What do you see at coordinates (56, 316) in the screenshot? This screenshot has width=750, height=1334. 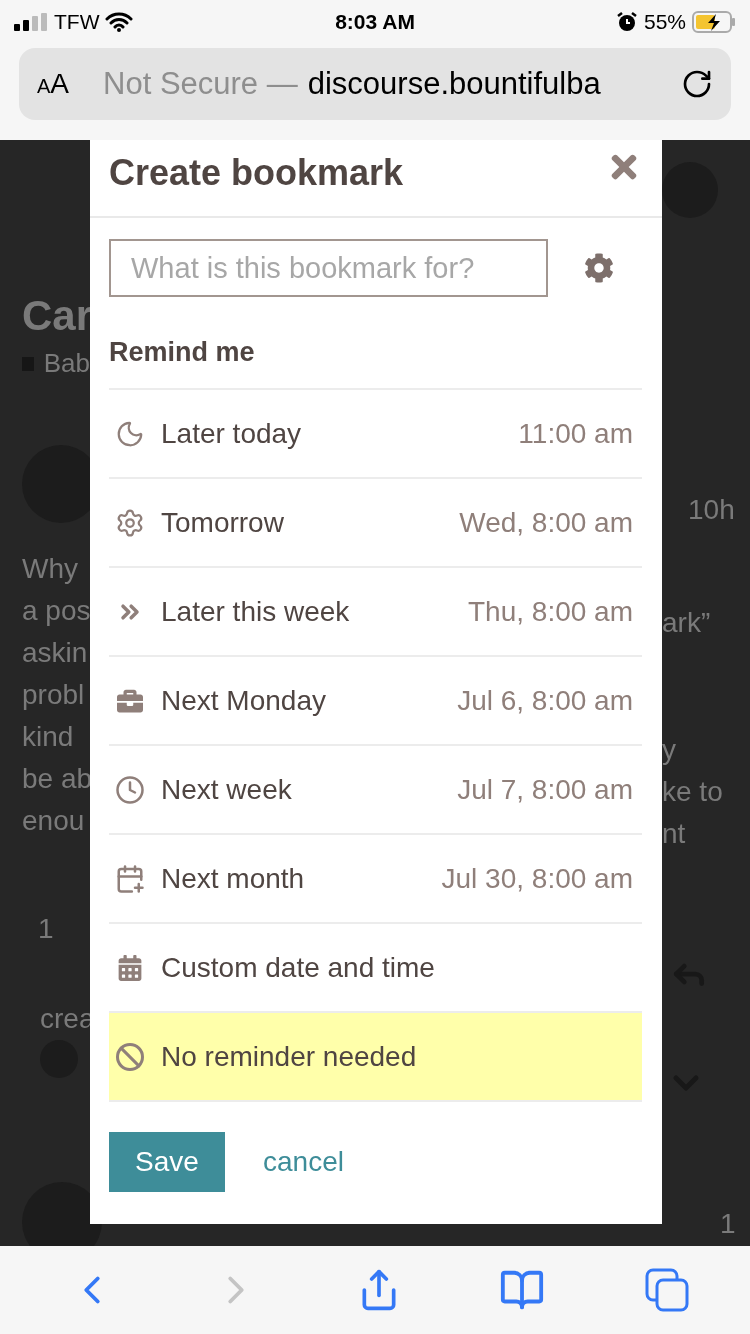 I see `topic-title: Car` at bounding box center [56, 316].